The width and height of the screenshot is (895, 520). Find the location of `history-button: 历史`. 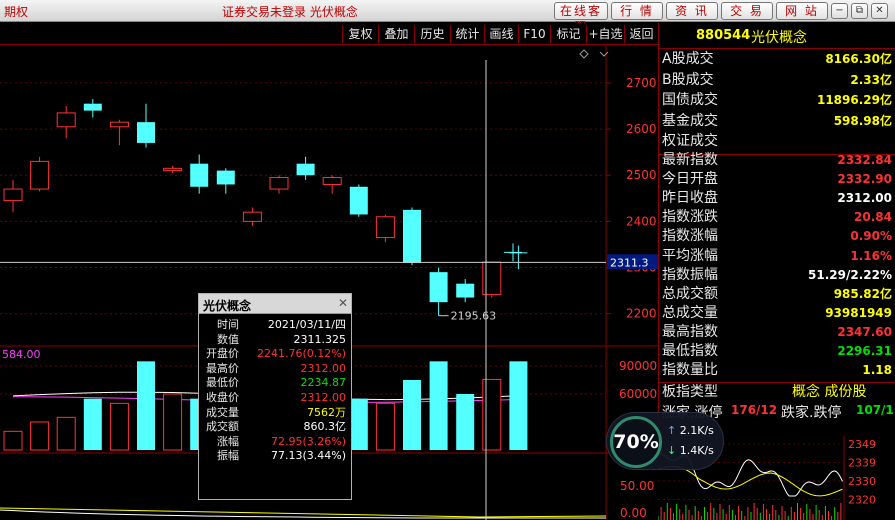

history-button: 历史 is located at coordinates (432, 34).